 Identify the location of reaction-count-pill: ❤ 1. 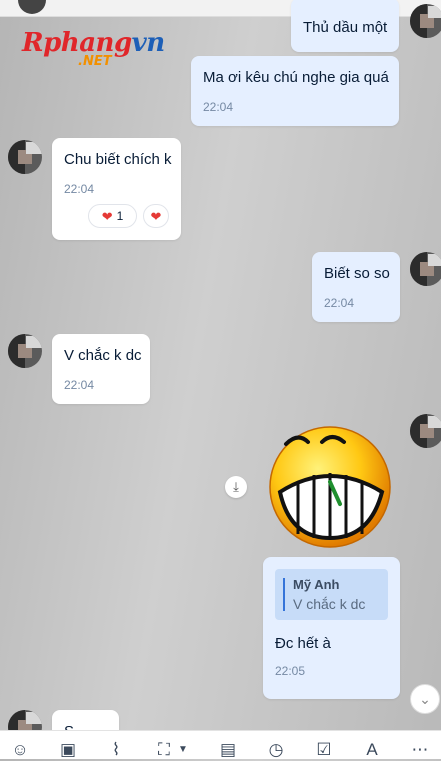
(112, 216).